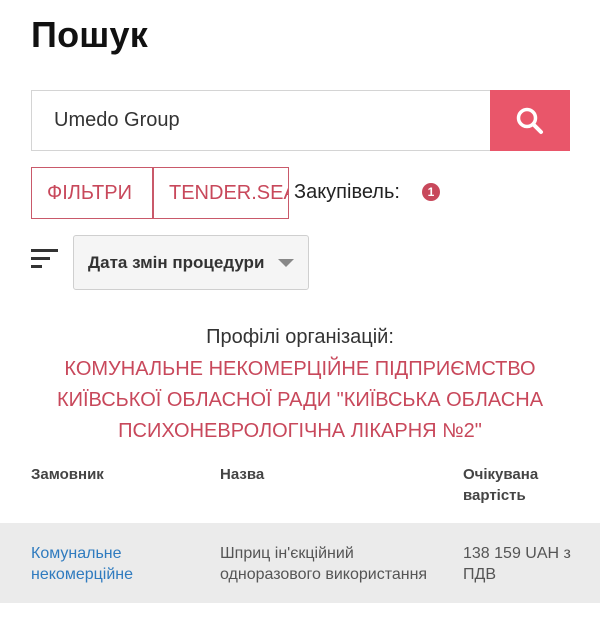 Image resolution: width=600 pixels, height=635 pixels. I want to click on sort-dropdown: Дата змін процедури, so click(191, 262).